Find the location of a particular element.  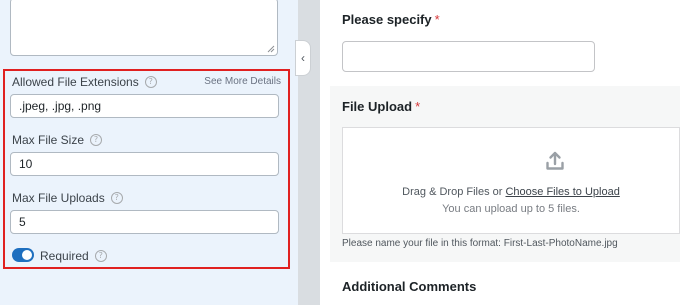

upload-icon is located at coordinates (555, 160).